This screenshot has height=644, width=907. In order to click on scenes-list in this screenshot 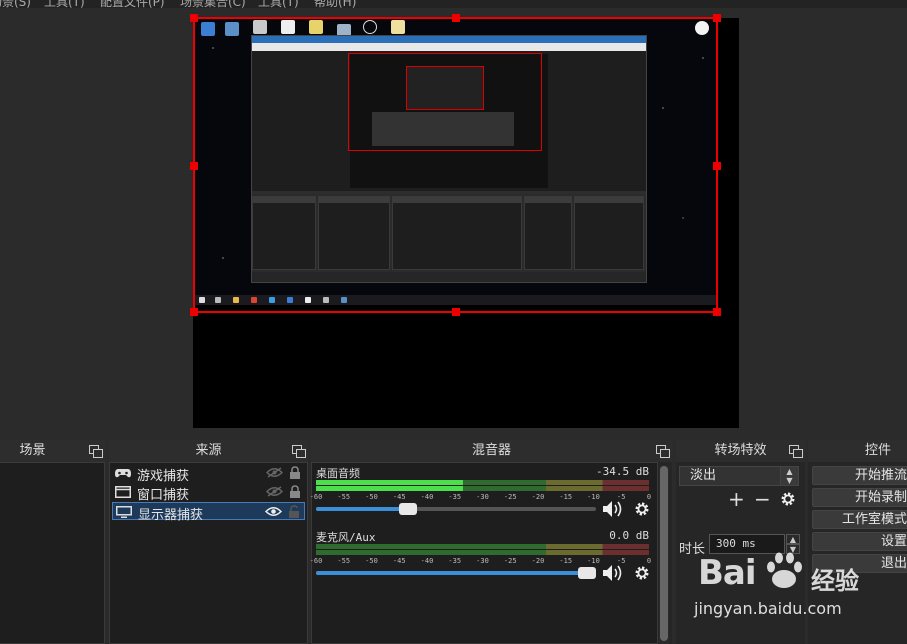, I will do `click(52, 553)`.